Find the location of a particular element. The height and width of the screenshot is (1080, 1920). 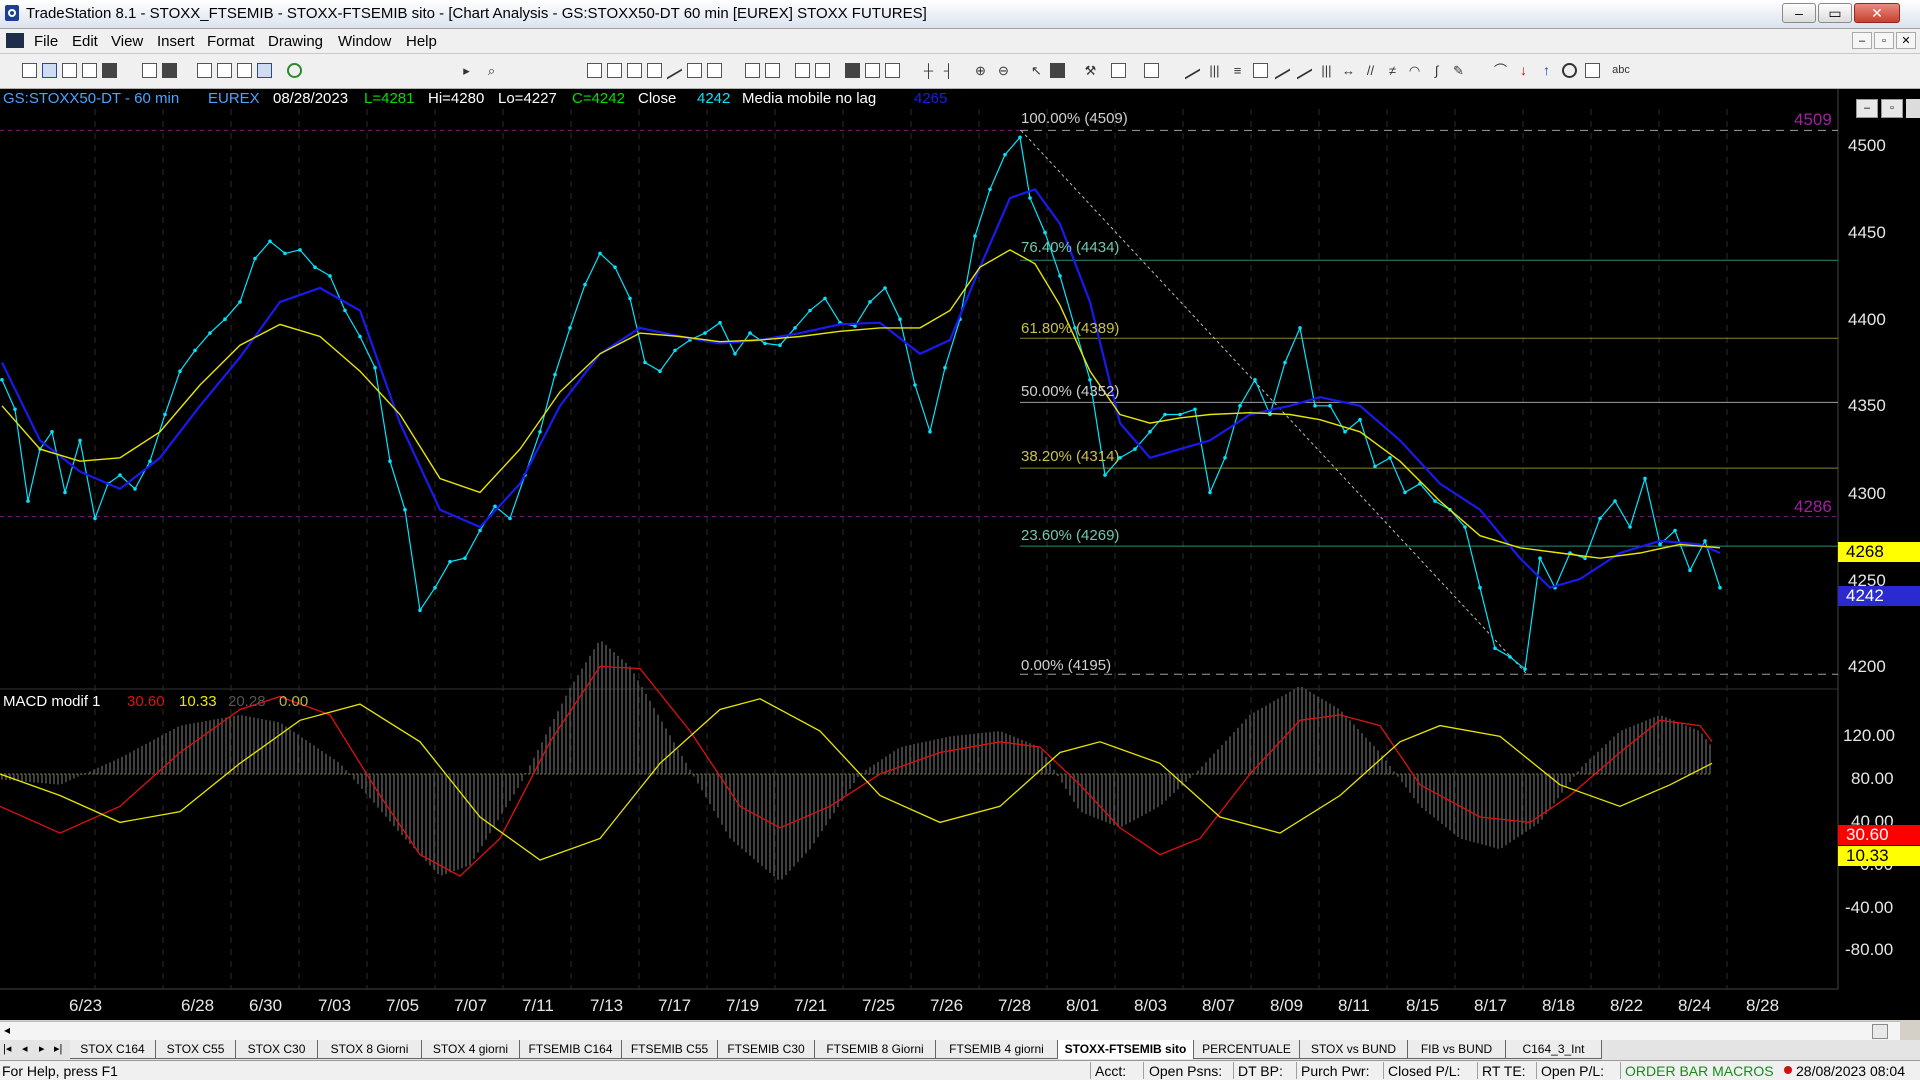

menu-edit: Edit is located at coordinates (85, 41).